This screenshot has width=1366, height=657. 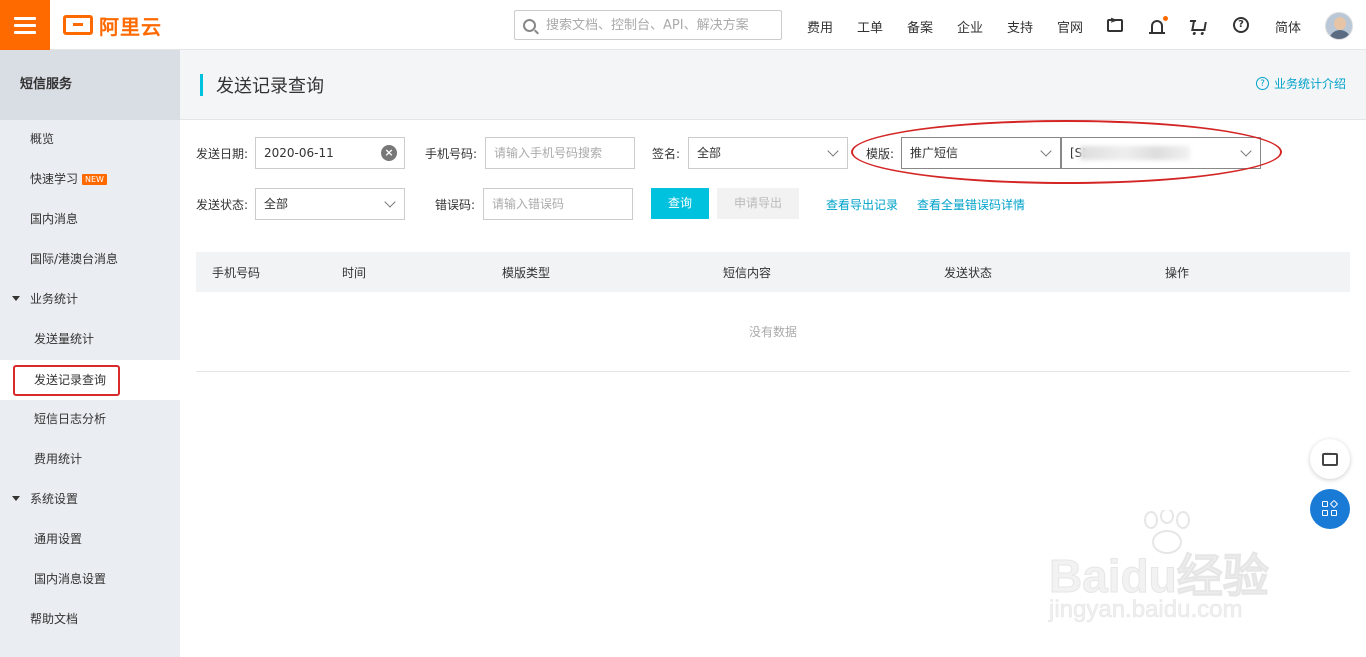 I want to click on page-header: 发送记录查询 ? 业务统计介绍, so click(x=773, y=85).